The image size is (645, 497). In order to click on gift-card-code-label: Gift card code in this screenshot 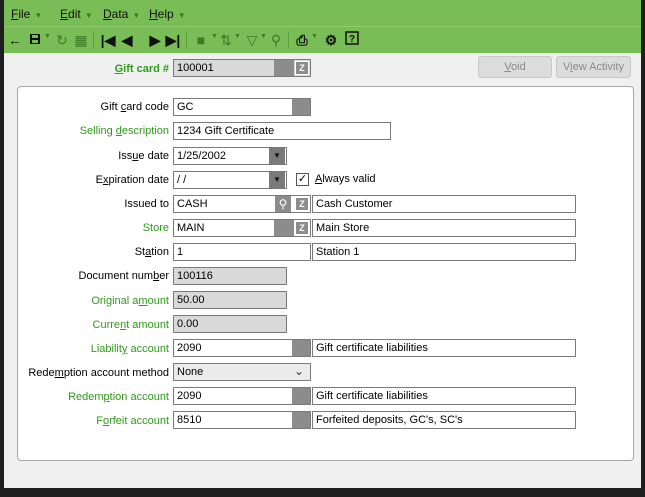, I will do `click(134, 107)`.